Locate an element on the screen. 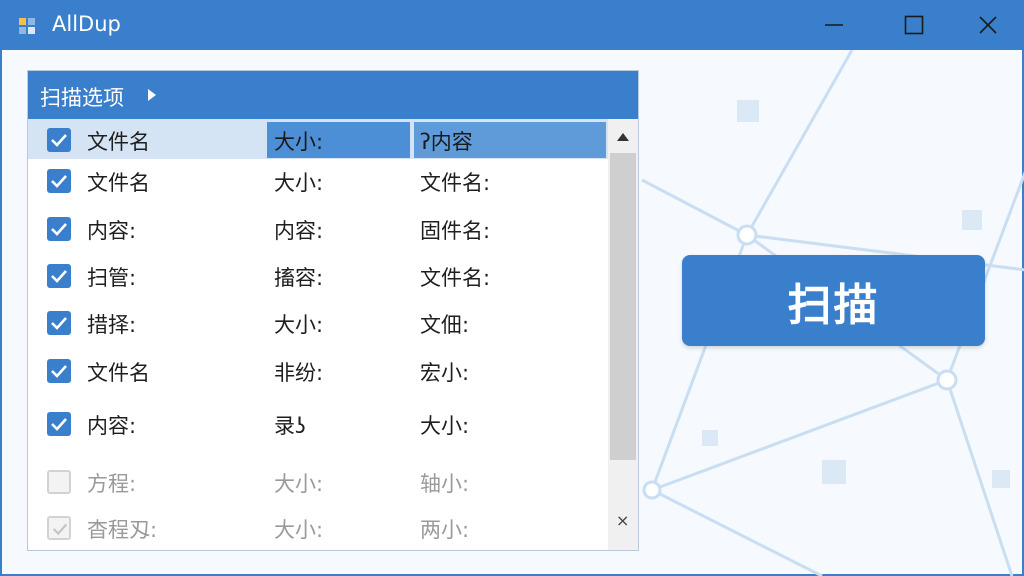 The width and height of the screenshot is (1024, 576). minimize-button is located at coordinates (834, 25).